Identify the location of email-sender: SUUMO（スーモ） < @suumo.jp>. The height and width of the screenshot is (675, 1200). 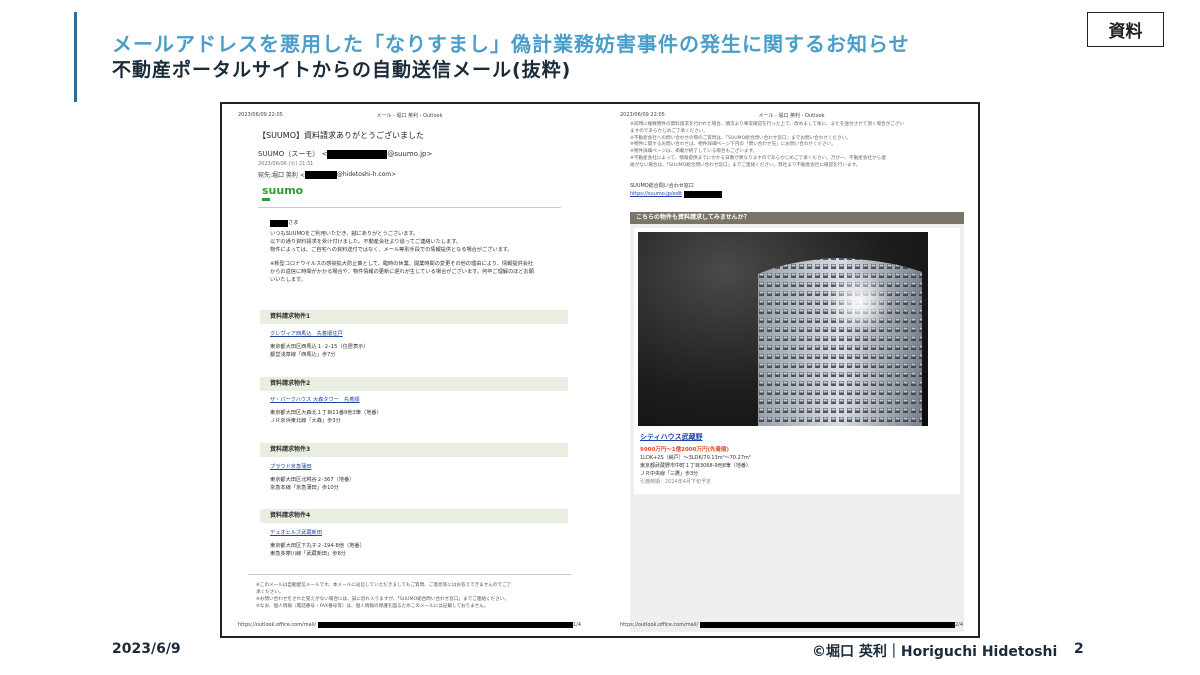
(345, 154).